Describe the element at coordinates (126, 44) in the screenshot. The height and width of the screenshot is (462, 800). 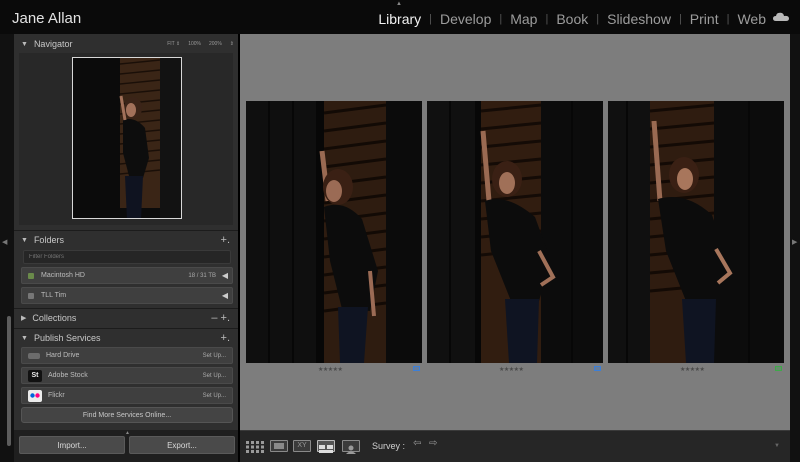
I see `navigator-header: ▼ Navigator FIT ⇕ 100% 200% ⇕` at that location.